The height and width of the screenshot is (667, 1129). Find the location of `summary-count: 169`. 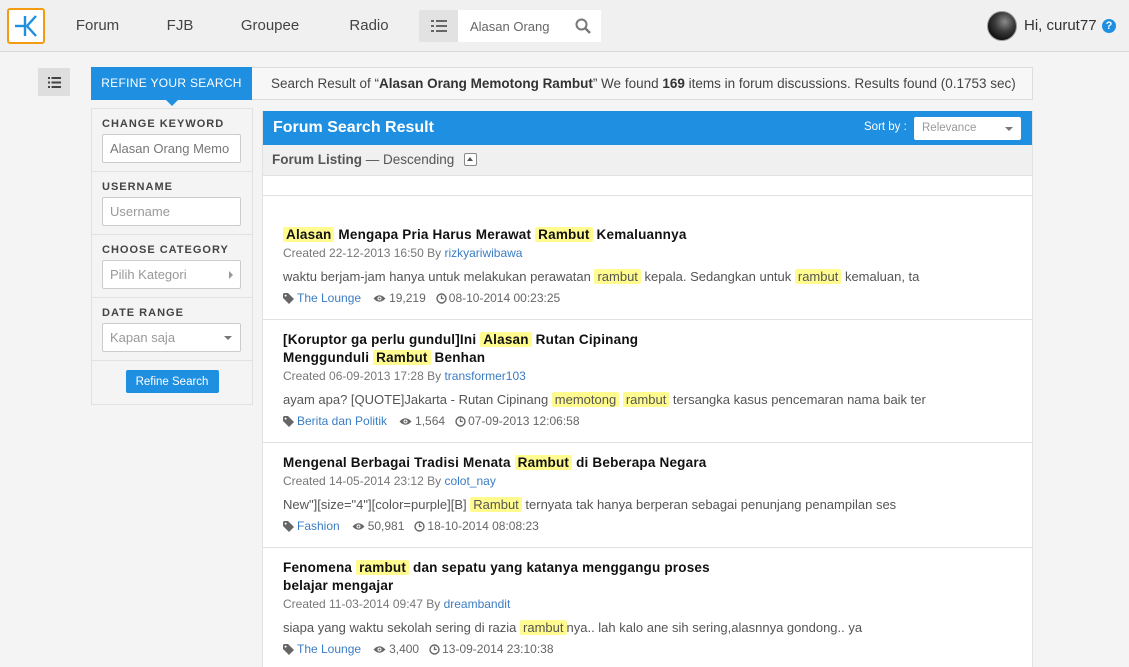

summary-count: 169 is located at coordinates (673, 83).